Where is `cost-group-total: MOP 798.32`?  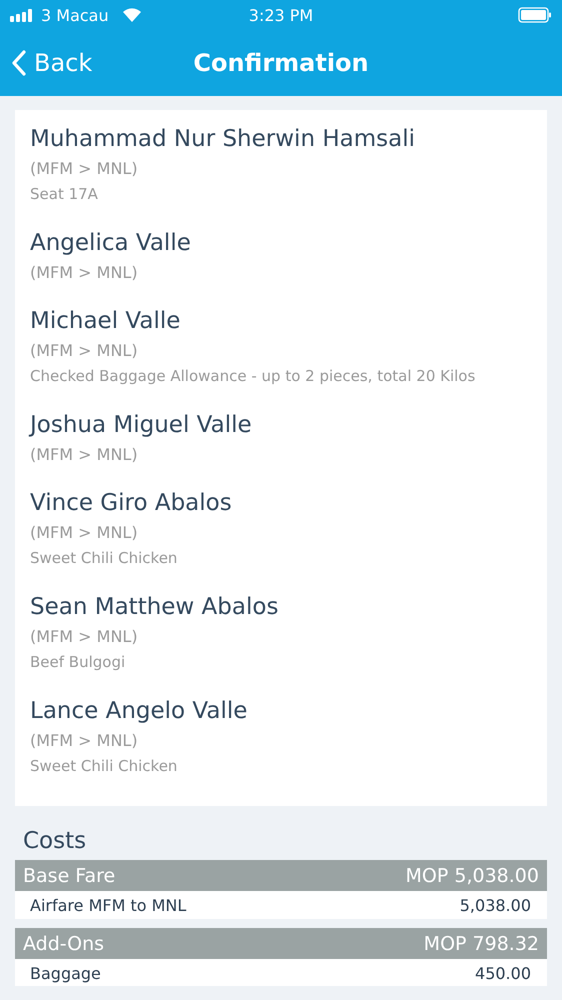 cost-group-total: MOP 798.32 is located at coordinates (481, 943).